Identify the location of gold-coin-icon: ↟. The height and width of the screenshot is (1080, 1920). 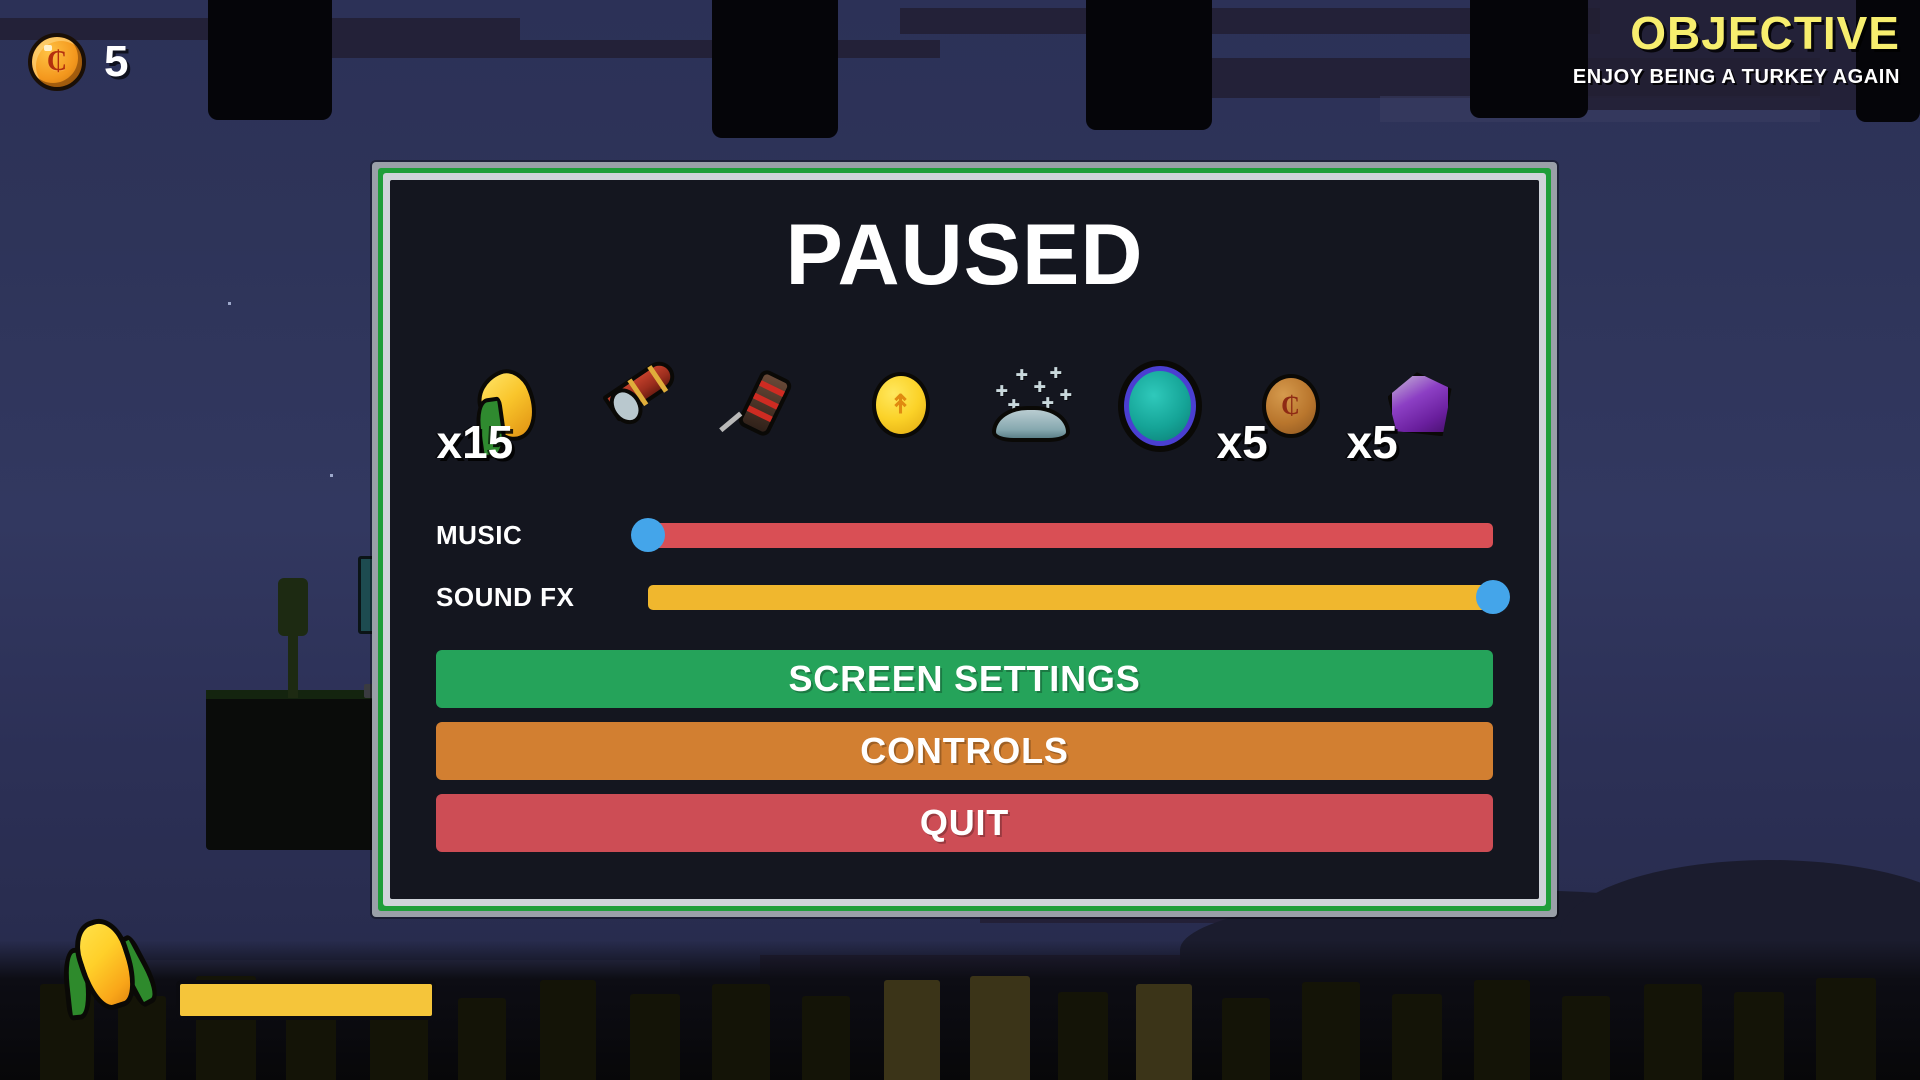
(900, 406).